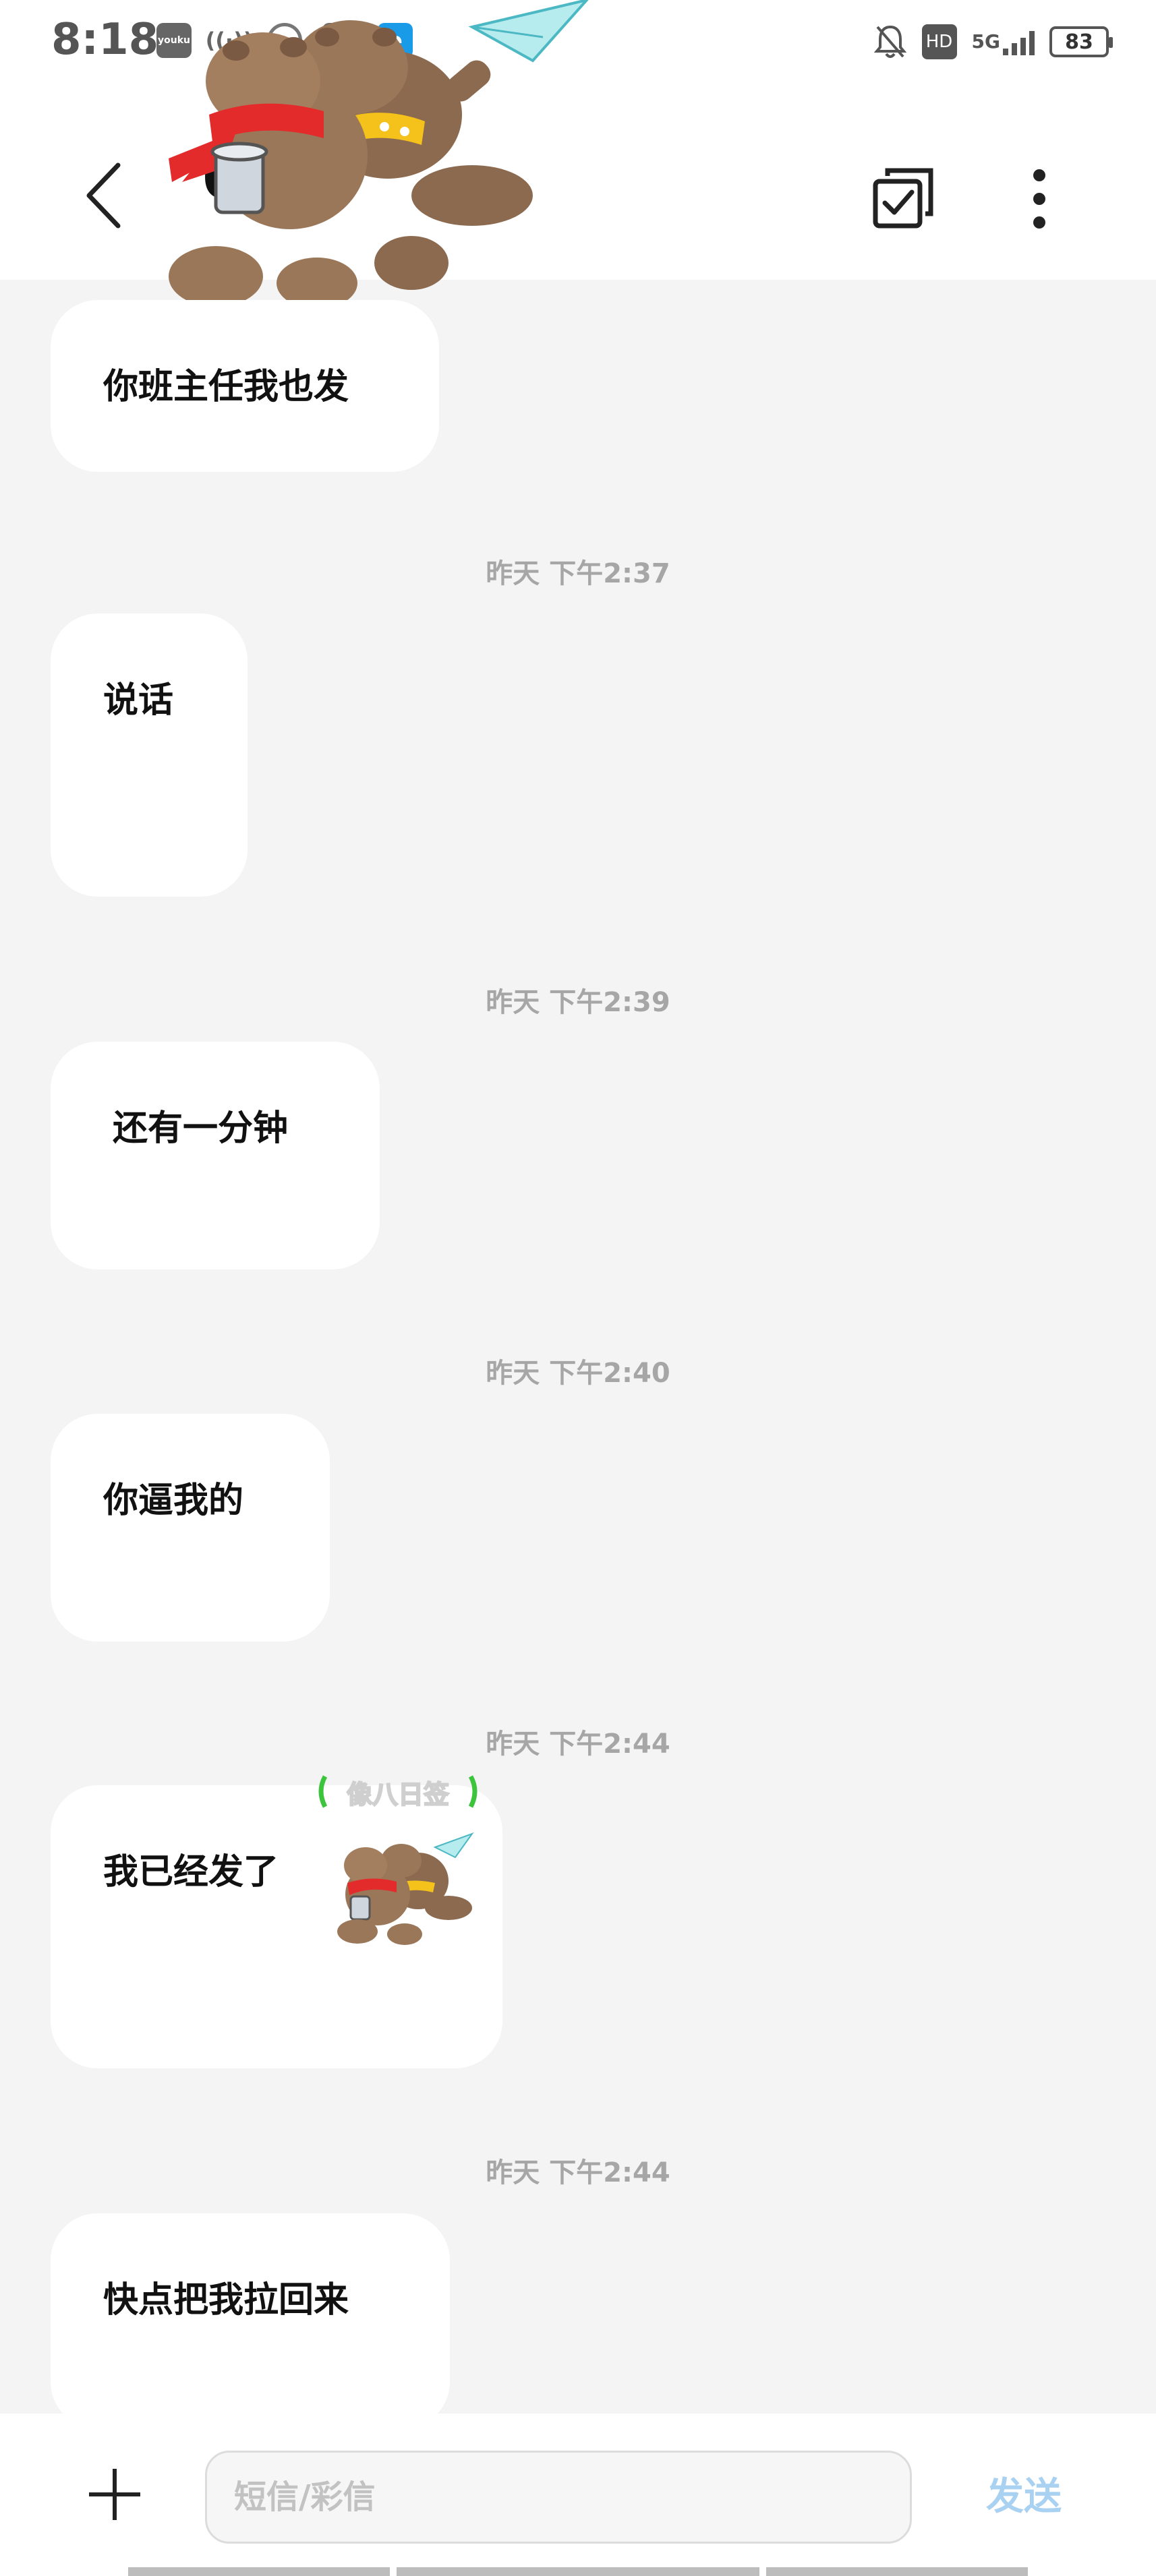 This screenshot has height=2576, width=1156. I want to click on more-options-button, so click(1039, 199).